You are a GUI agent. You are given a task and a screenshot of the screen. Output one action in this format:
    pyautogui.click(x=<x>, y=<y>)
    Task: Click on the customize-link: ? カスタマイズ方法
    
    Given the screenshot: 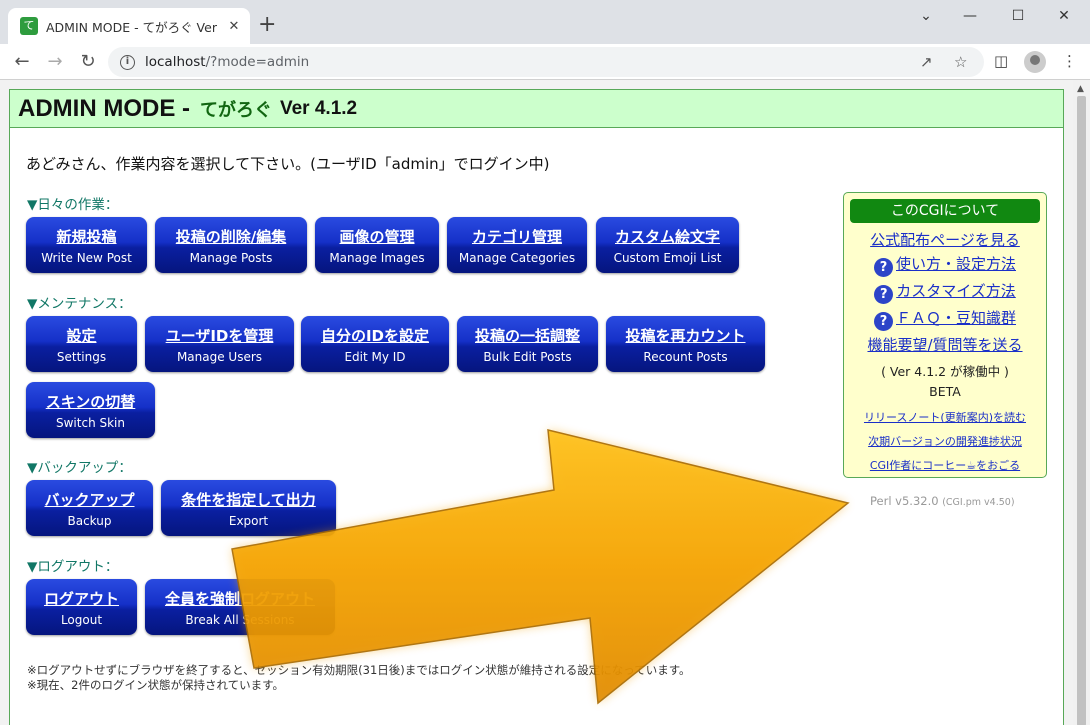 What is the action you would take?
    pyautogui.click(x=945, y=292)
    